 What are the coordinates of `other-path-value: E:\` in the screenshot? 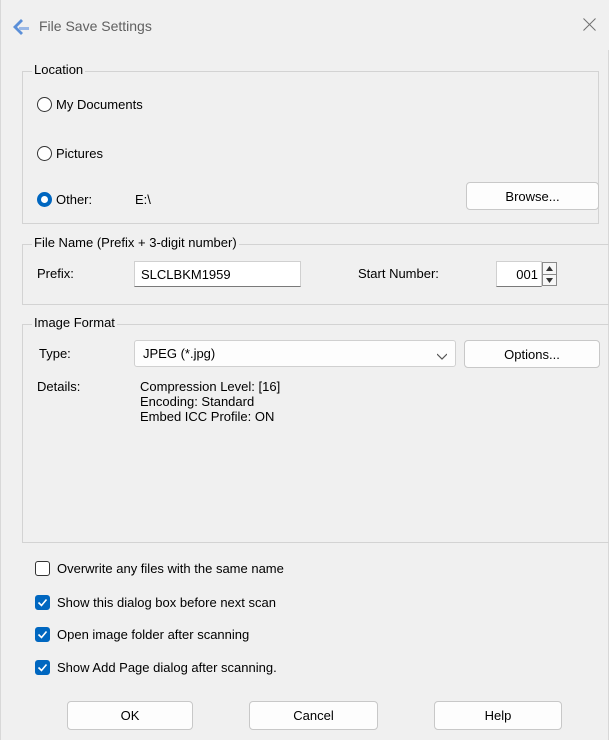 It's located at (143, 199).